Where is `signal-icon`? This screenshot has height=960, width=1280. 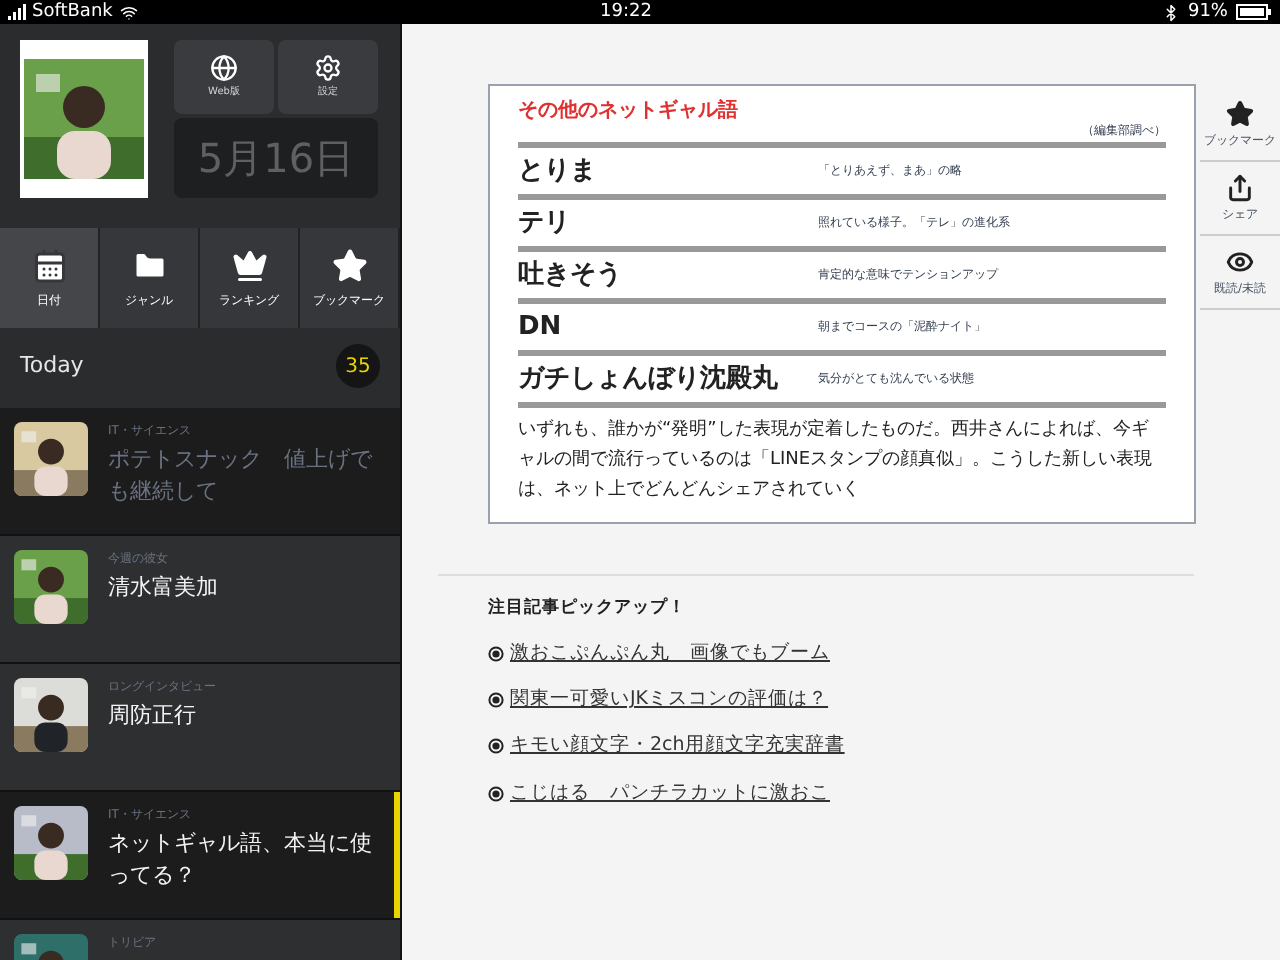 signal-icon is located at coordinates (18, 12).